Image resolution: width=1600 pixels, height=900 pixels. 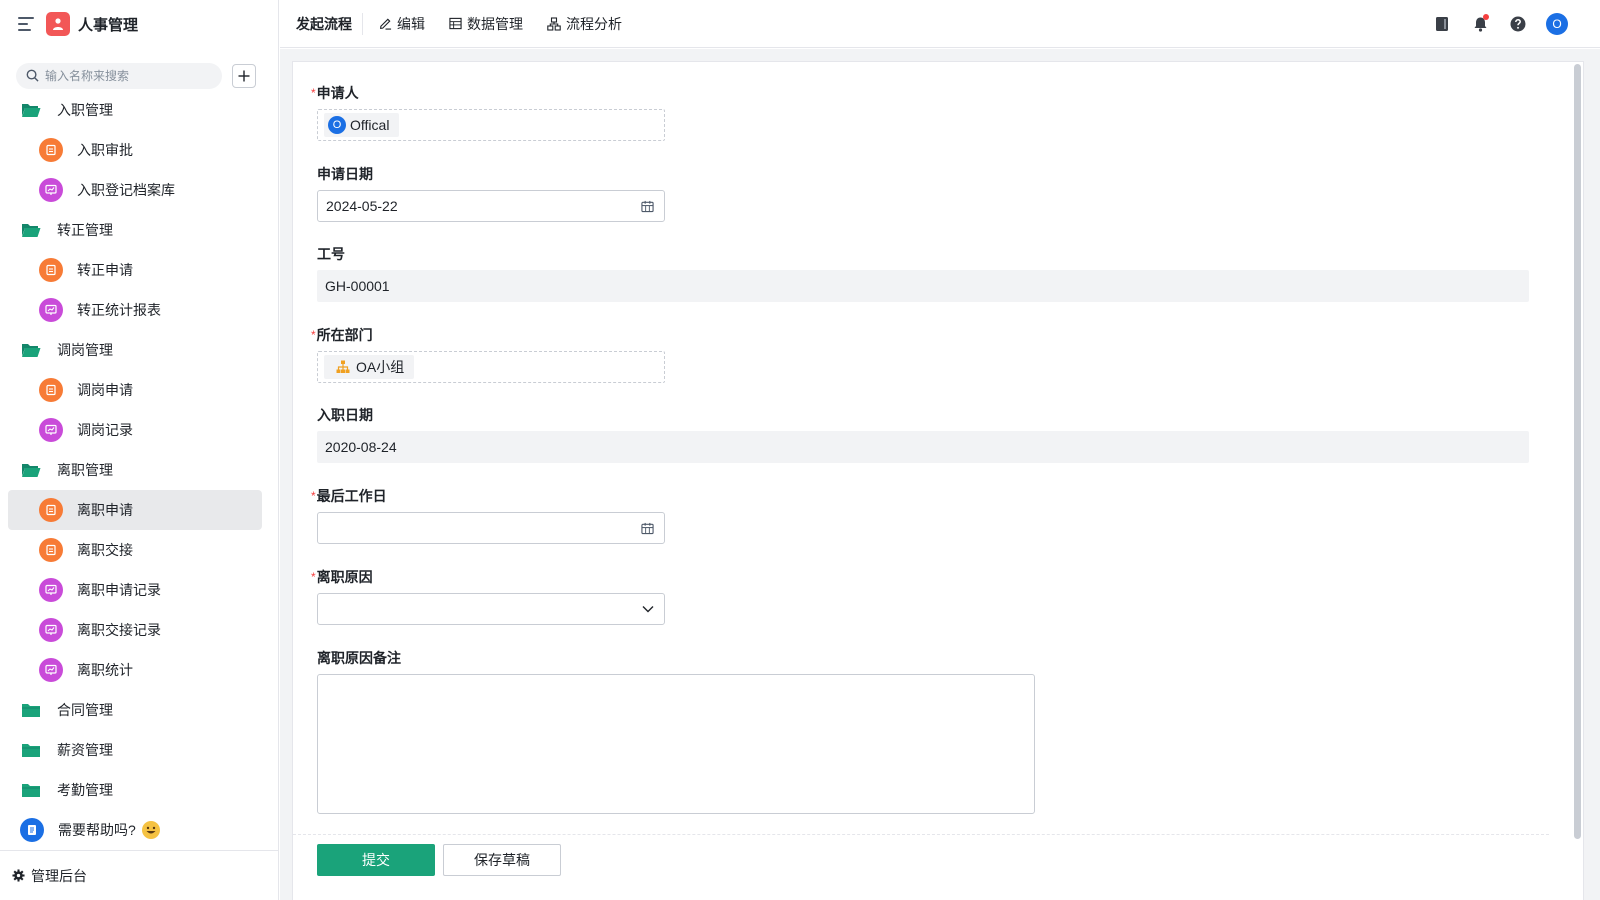 I want to click on field-last-day: * 最后工作日, so click(x=488, y=515).